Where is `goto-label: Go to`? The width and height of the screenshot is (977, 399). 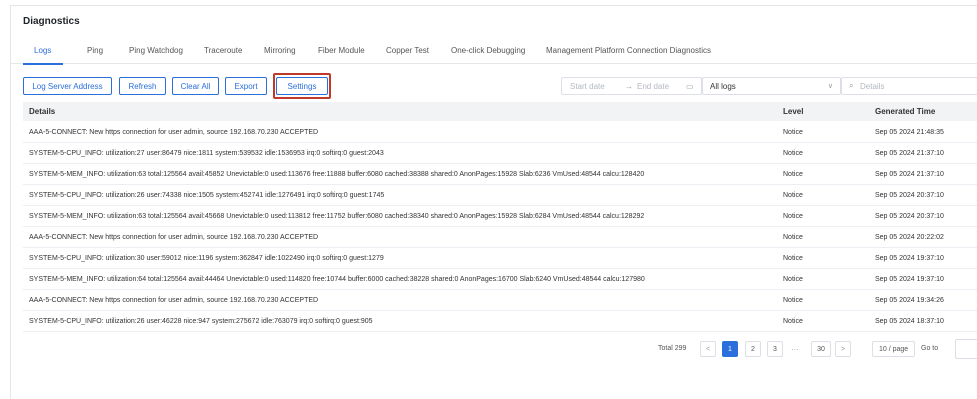
goto-label: Go to is located at coordinates (930, 348).